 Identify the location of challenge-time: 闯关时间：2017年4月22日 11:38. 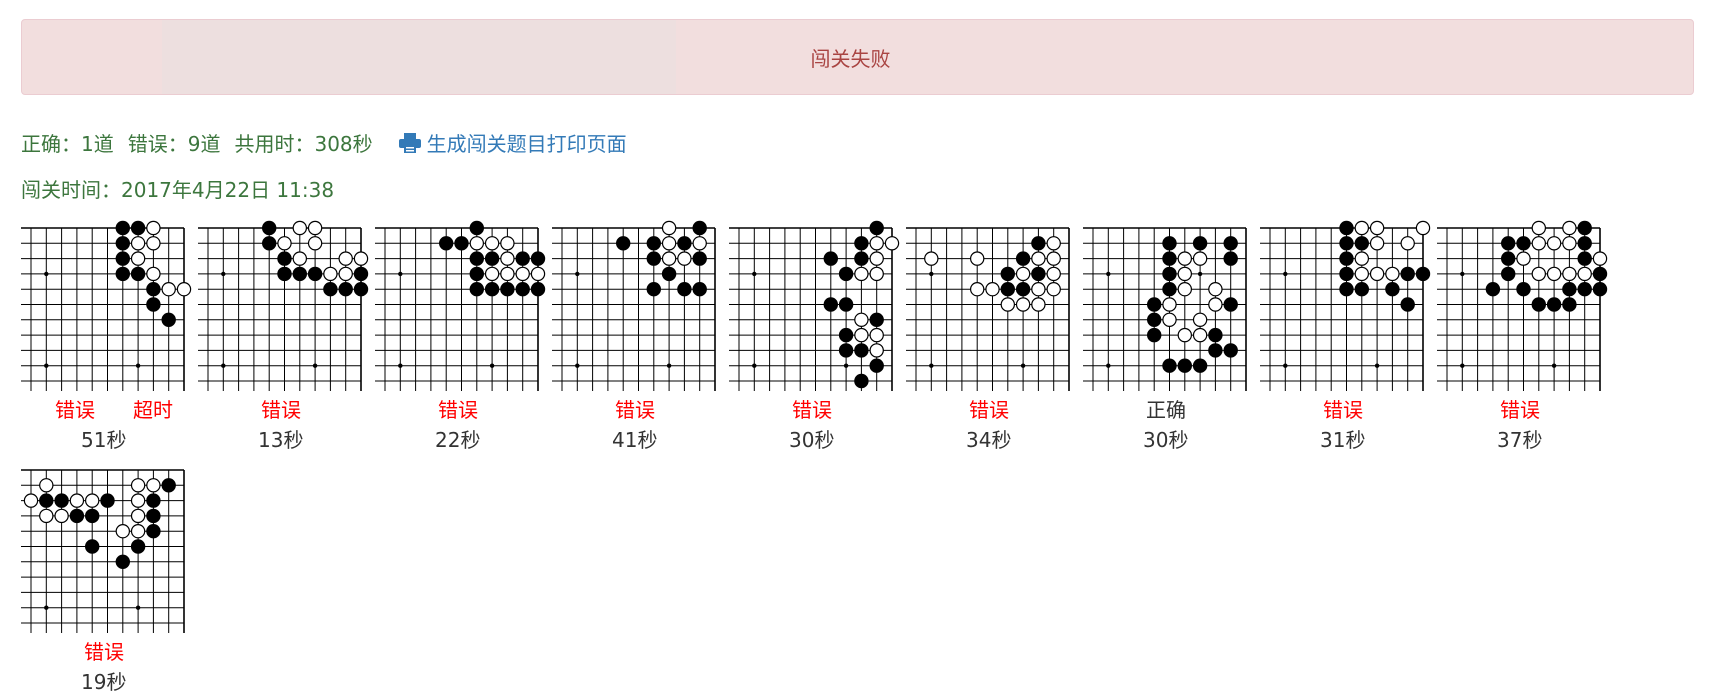
(178, 190).